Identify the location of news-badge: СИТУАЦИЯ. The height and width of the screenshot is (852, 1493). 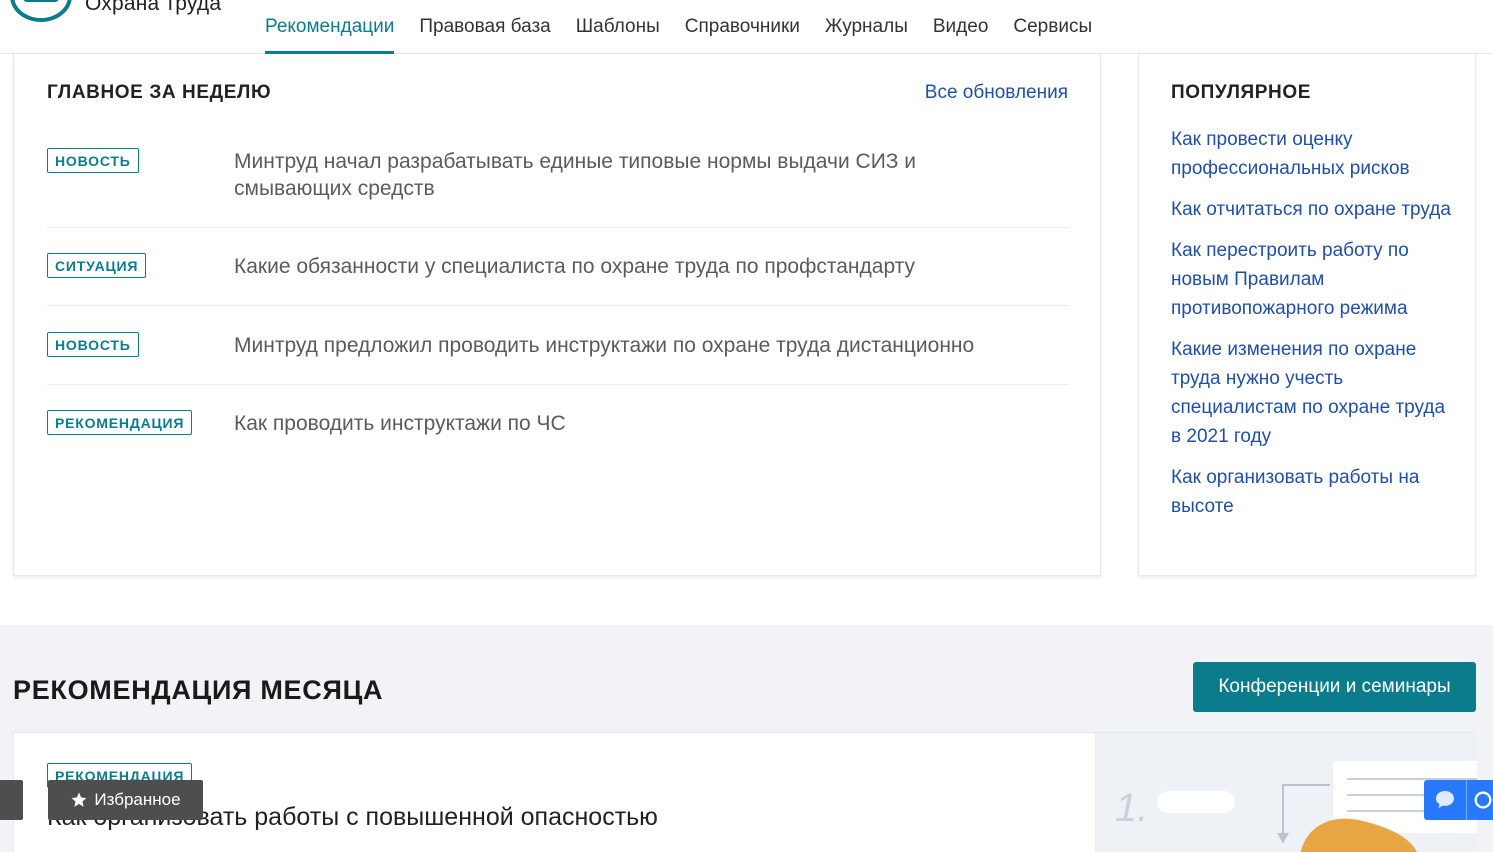
(97, 265).